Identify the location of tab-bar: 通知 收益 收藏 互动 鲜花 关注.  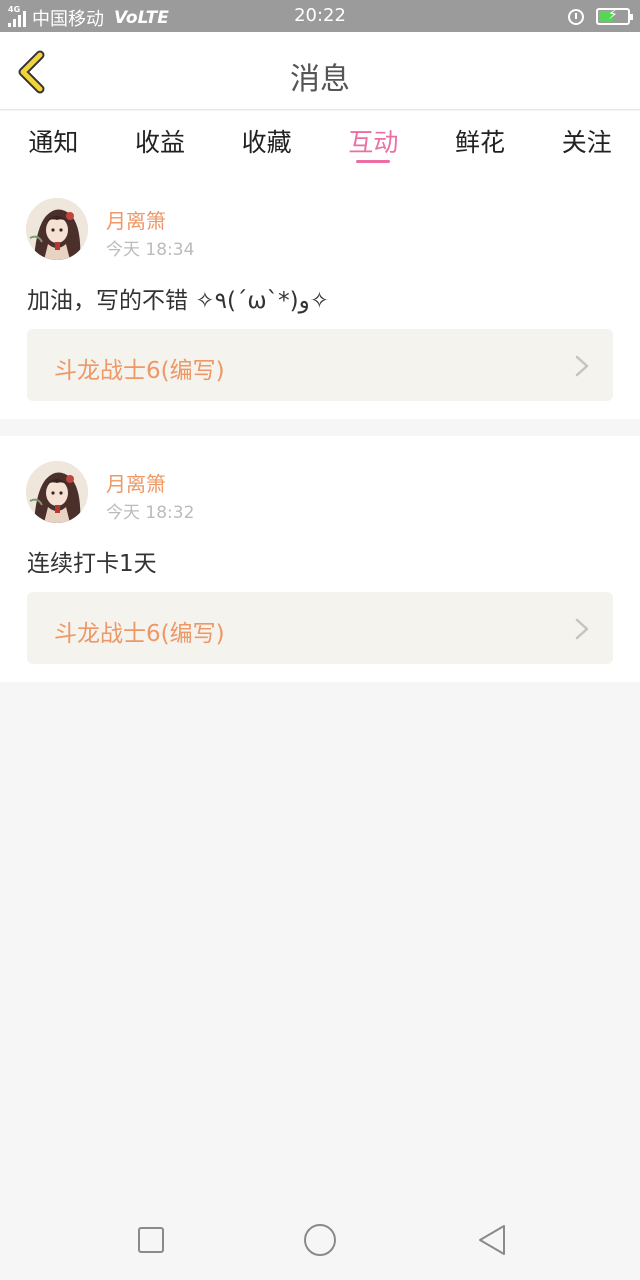
(320, 142).